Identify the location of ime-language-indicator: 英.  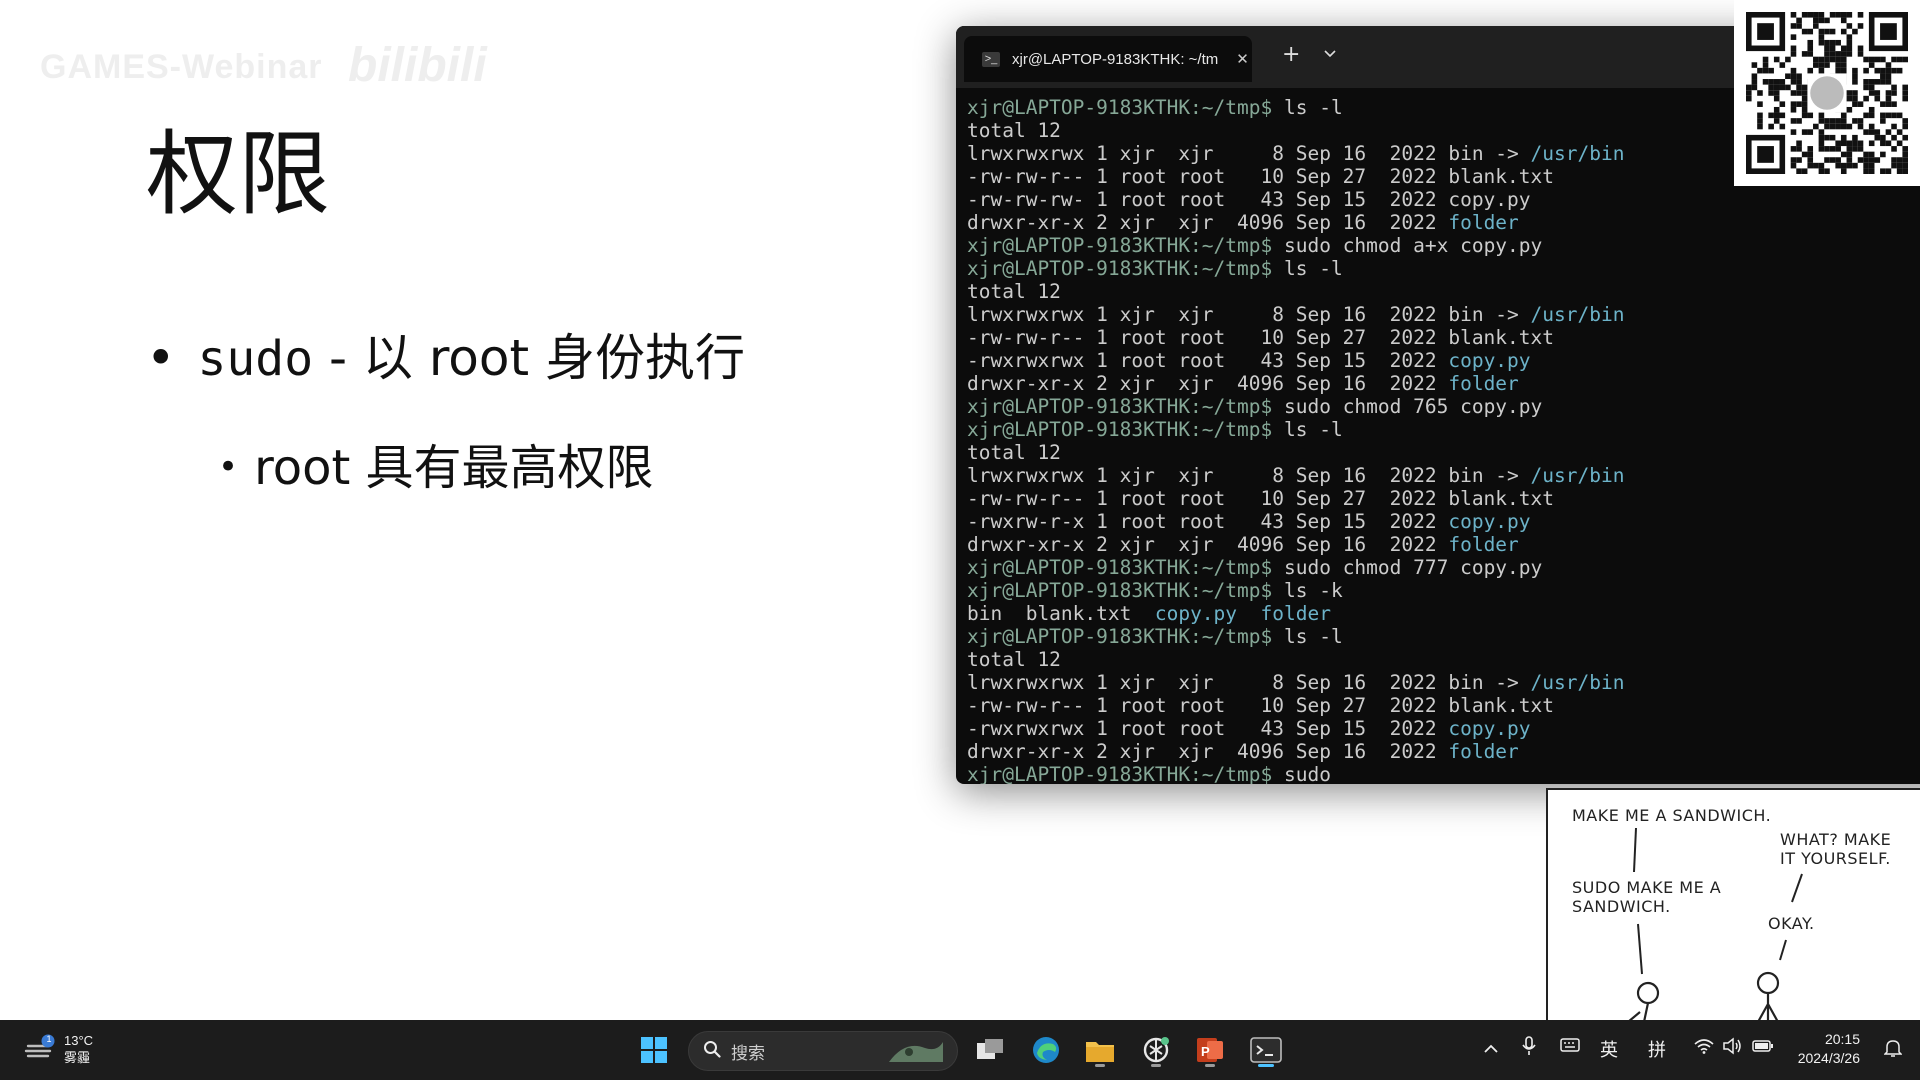
(1609, 1049).